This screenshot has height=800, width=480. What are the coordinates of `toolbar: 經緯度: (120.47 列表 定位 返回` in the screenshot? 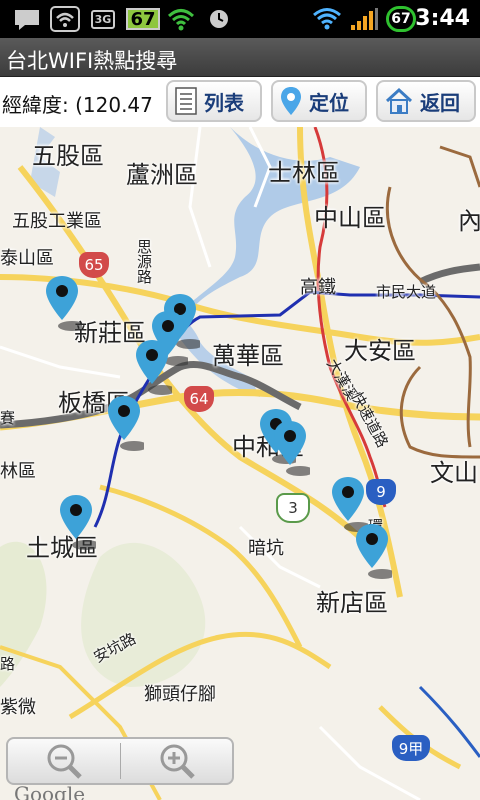 It's located at (240, 102).